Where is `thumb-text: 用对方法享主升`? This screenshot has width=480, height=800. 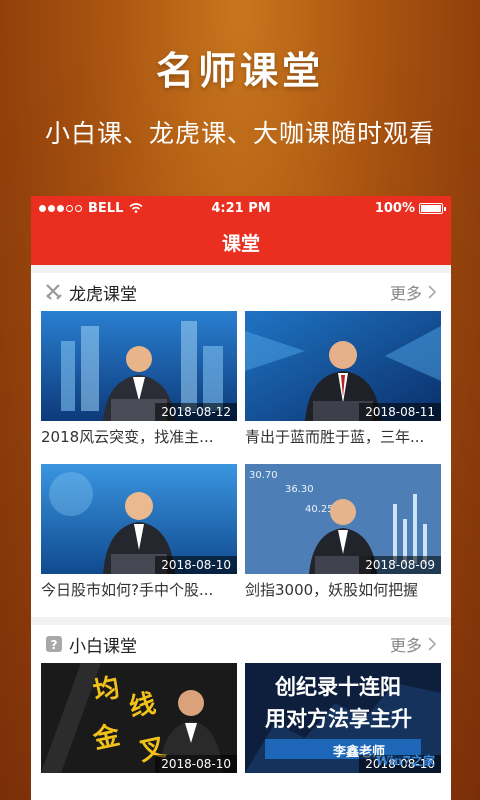
thumb-text: 用对方法享主升 is located at coordinates (338, 719).